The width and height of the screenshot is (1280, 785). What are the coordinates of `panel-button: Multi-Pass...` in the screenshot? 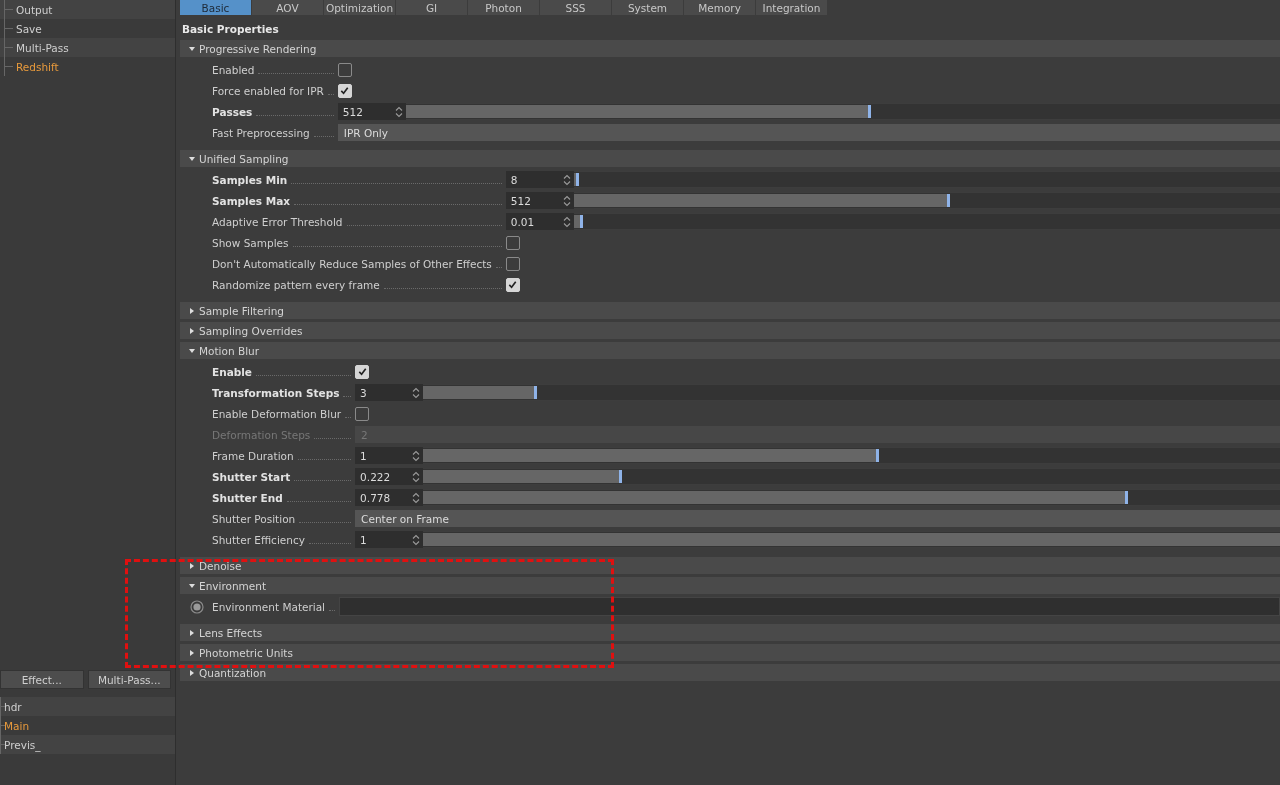 It's located at (129, 679).